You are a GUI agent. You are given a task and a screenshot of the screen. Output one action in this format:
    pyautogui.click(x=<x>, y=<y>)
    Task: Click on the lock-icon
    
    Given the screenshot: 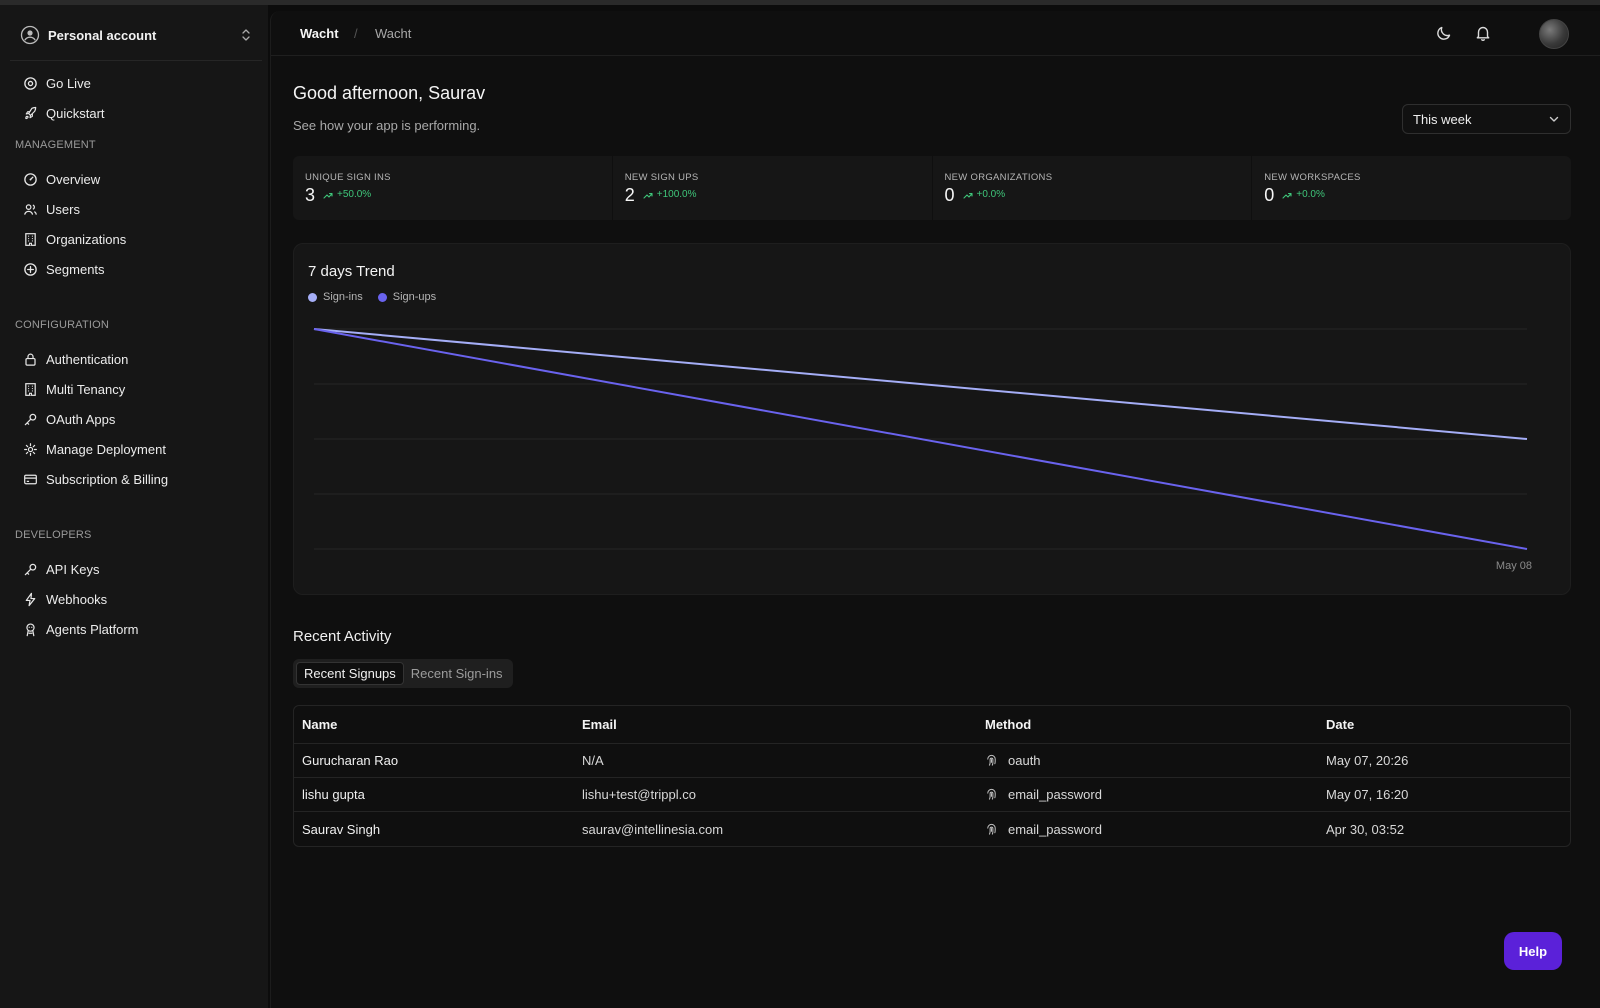 What is the action you would take?
    pyautogui.click(x=30, y=359)
    